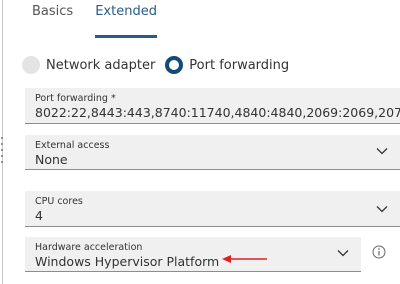 The image size is (400, 284). What do you see at coordinates (126, 19) in the screenshot?
I see `tab-extended: Extended` at bounding box center [126, 19].